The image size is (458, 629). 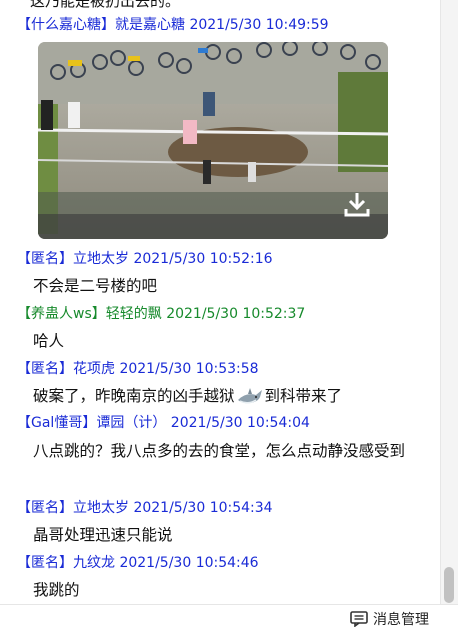 What do you see at coordinates (189, 369) in the screenshot?
I see `message-time: 2021/5/30 10:53:58` at bounding box center [189, 369].